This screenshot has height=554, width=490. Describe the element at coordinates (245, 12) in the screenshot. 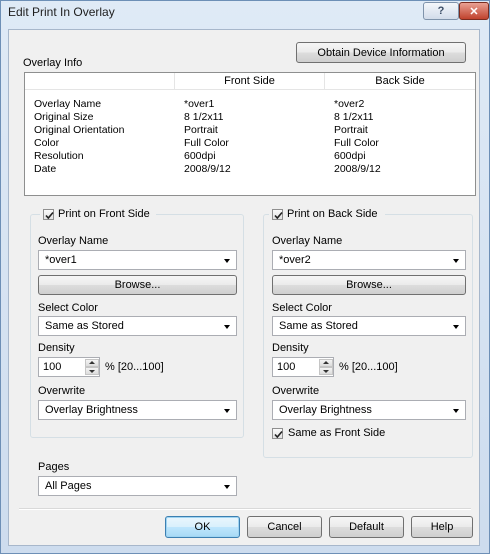

I see `title-bar: Edit Print In Overlay ? ✕` at that location.